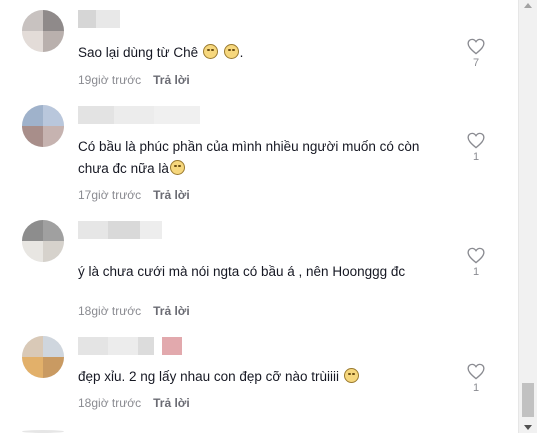 The width and height of the screenshot is (537, 433). I want to click on comment-meta: 19giờ trước Trả lời, so click(134, 80).